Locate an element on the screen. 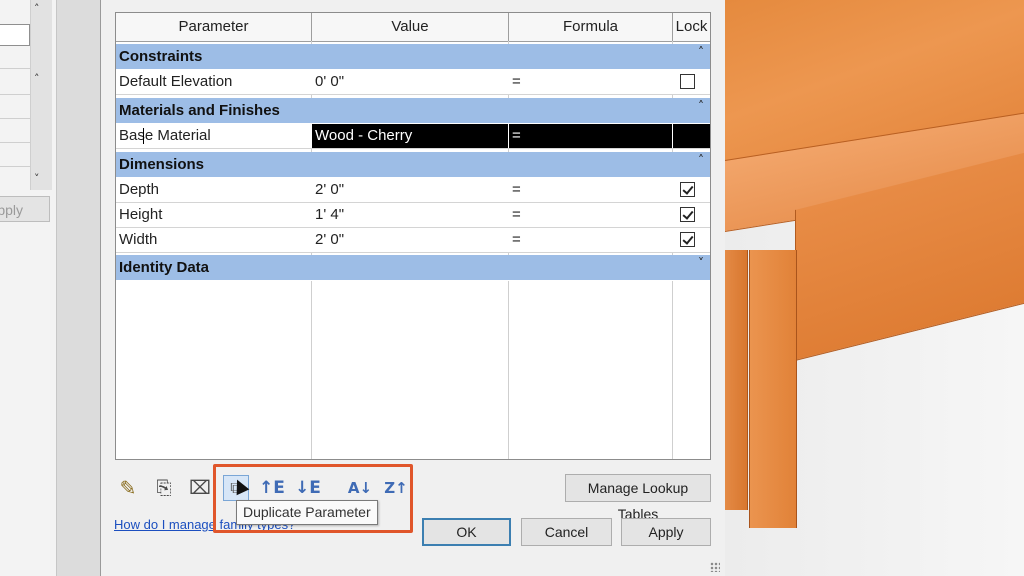  new-parameter-icon: ⎘ is located at coordinates (164, 488).